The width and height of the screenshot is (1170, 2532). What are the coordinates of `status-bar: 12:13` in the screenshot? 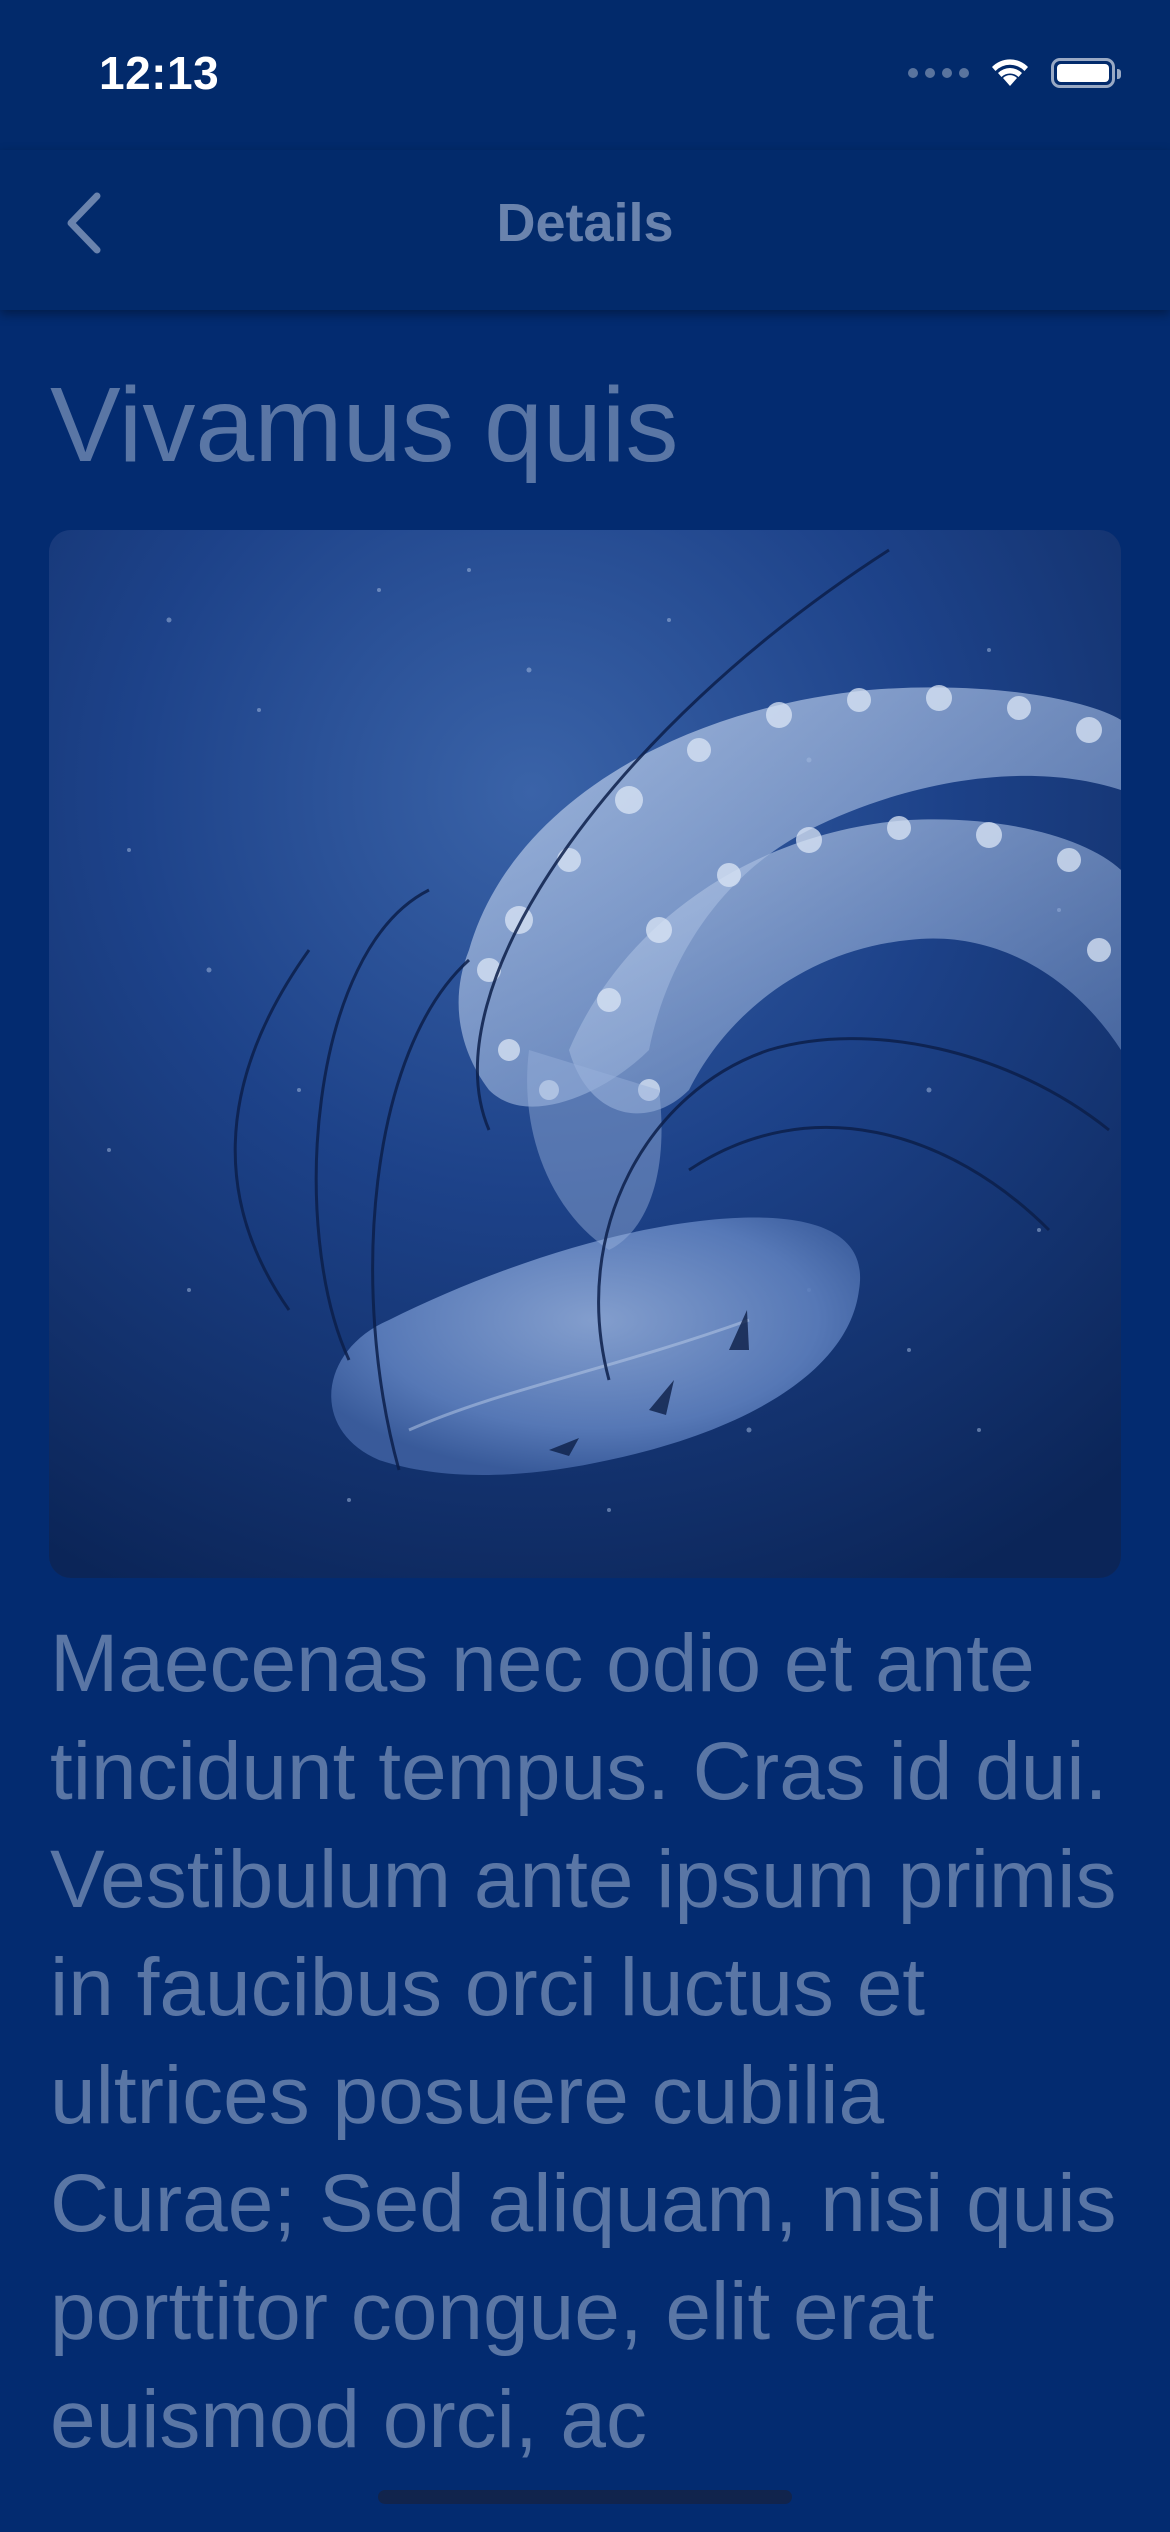 It's located at (585, 75).